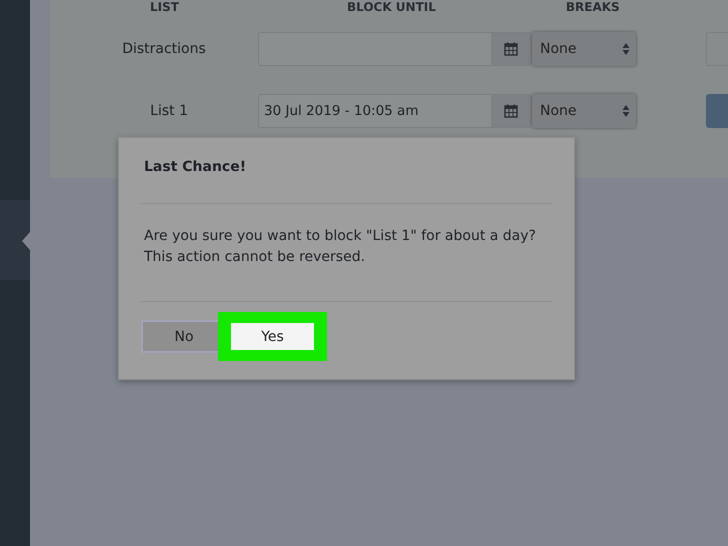 This screenshot has height=546, width=728. What do you see at coordinates (15, 240) in the screenshot?
I see `sidebar-item` at bounding box center [15, 240].